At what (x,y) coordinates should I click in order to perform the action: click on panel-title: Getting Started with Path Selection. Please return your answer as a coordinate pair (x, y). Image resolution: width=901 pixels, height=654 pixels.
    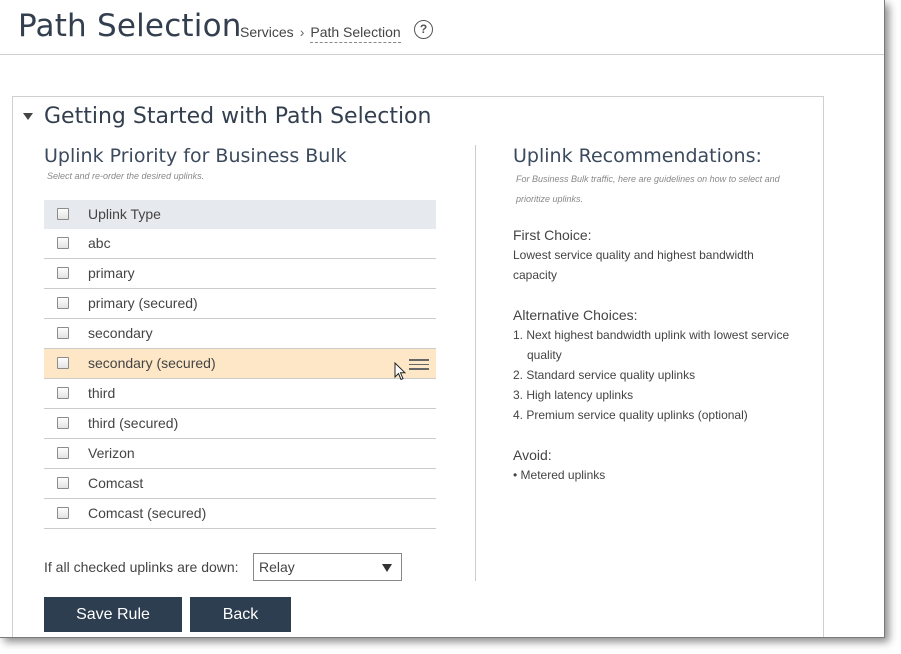
    Looking at the image, I should click on (237, 116).